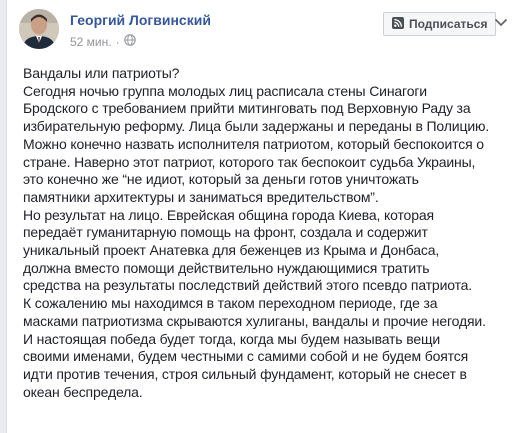 This screenshot has height=433, width=517. What do you see at coordinates (101, 73) in the screenshot?
I see `post-text-line: Вандалы или патриоты?` at bounding box center [101, 73].